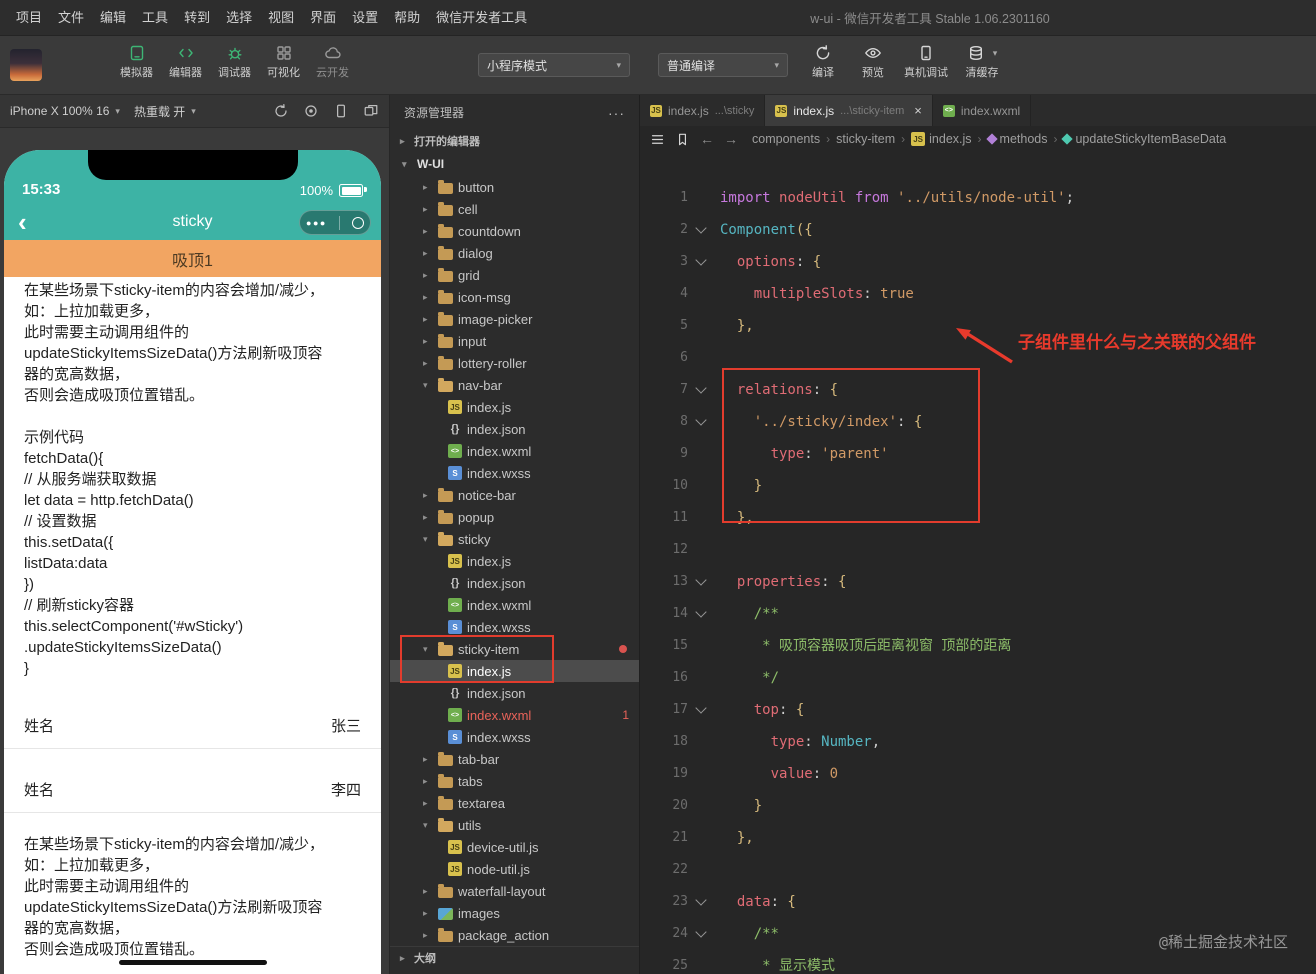  I want to click on tab-index.jssticky: JS index.js ...\sticky, so click(703, 110).